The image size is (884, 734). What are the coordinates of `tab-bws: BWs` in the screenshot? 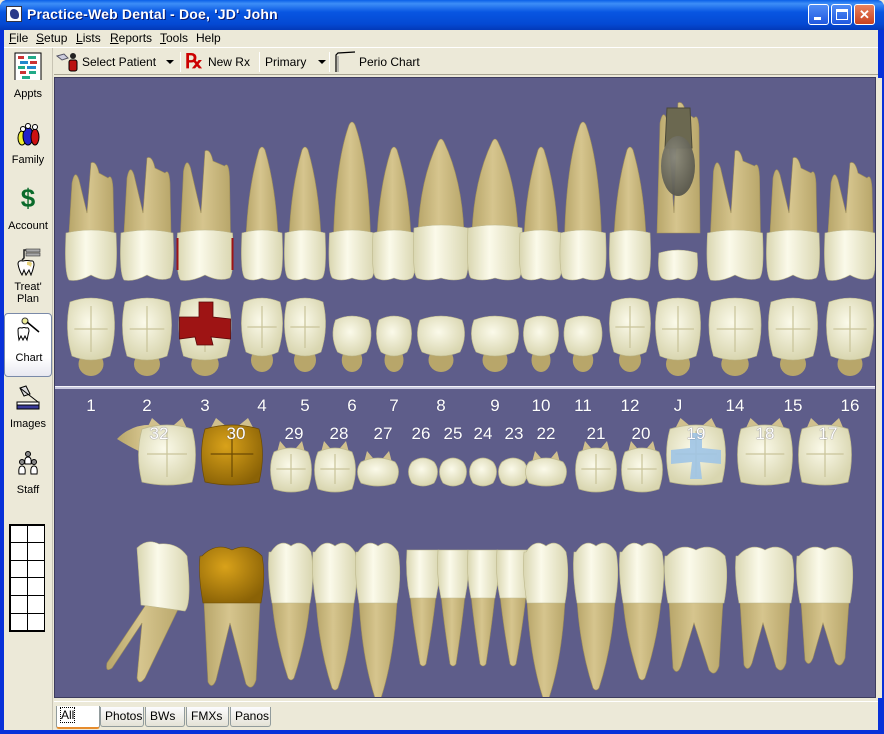 It's located at (165, 717).